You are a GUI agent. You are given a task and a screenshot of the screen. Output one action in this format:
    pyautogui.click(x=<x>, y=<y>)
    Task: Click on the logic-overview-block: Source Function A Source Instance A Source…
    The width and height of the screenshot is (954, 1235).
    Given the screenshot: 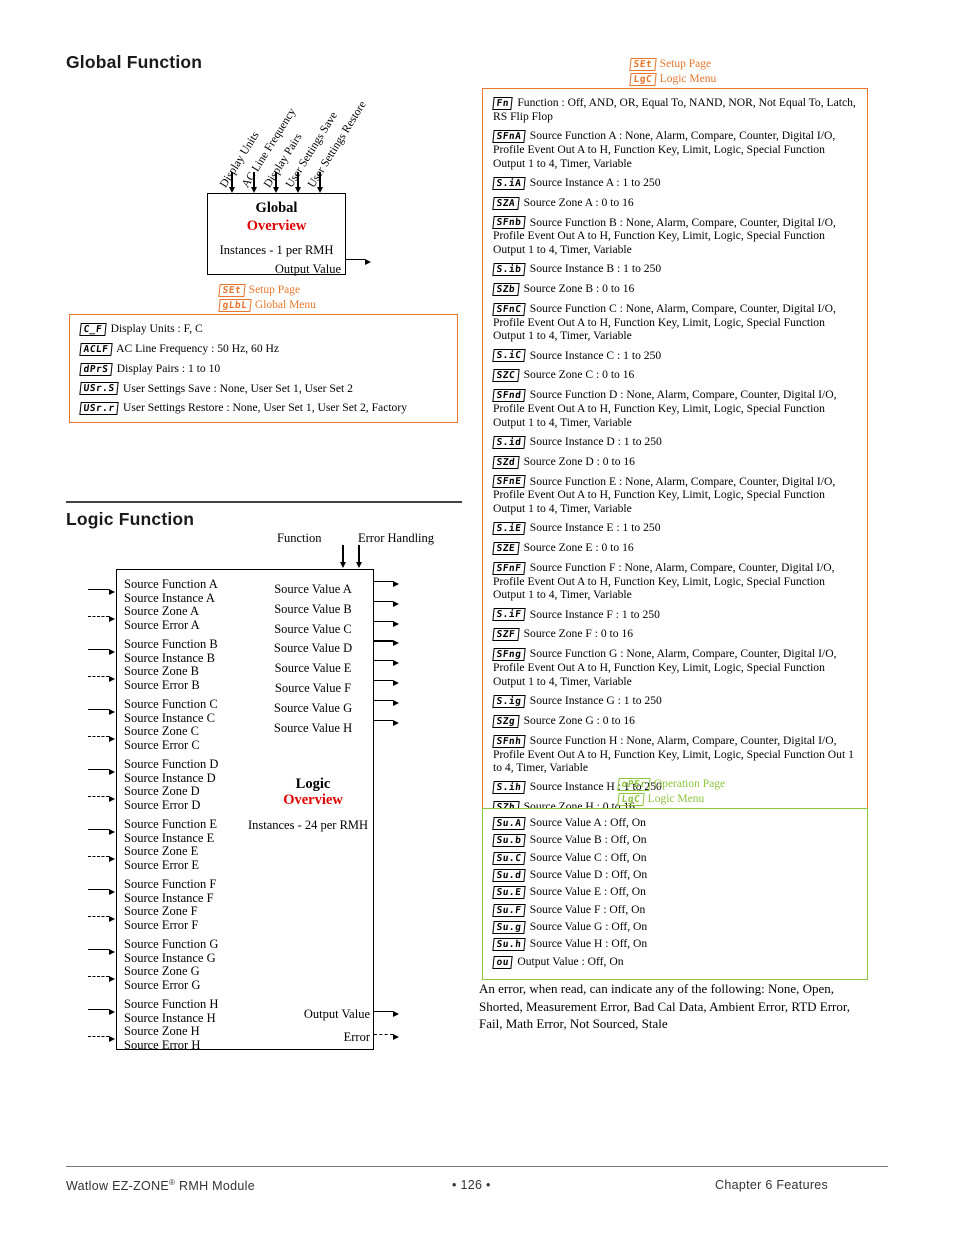 What is the action you would take?
    pyautogui.click(x=245, y=810)
    